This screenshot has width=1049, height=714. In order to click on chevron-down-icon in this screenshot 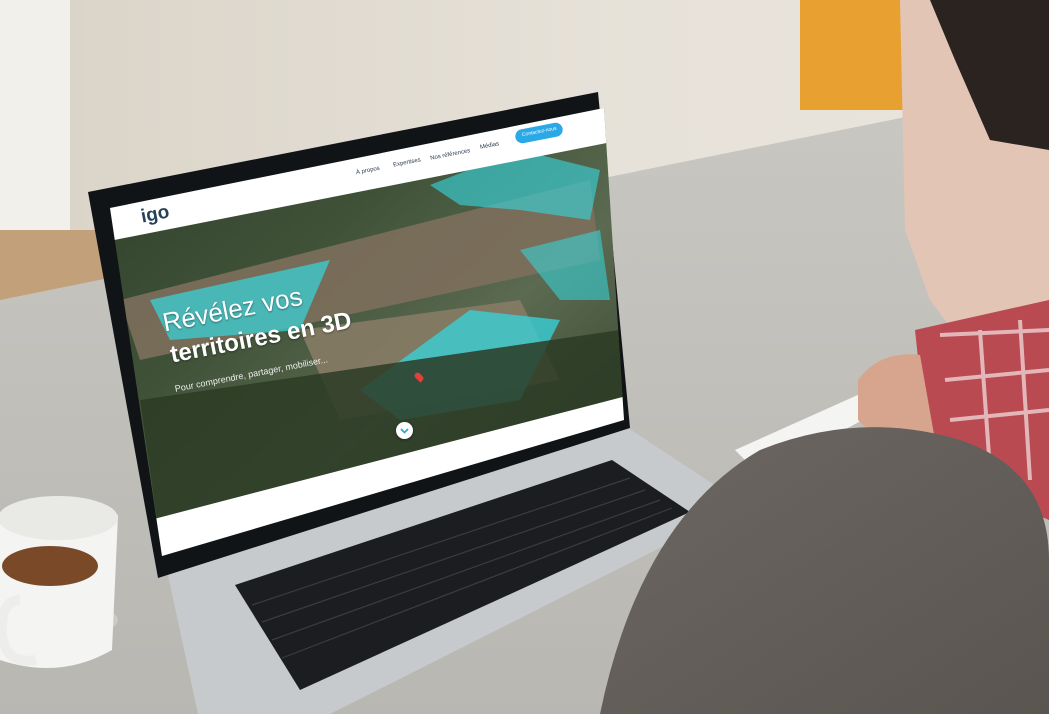, I will do `click(404, 431)`.